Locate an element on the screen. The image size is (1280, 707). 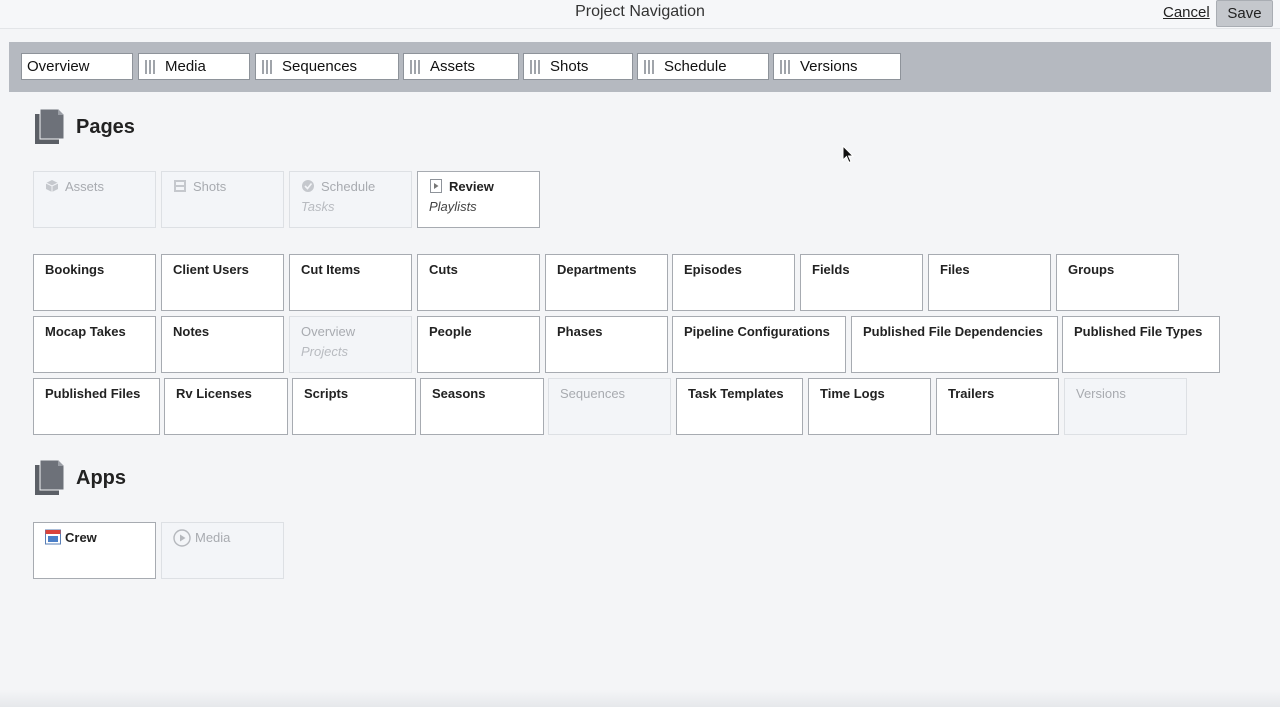
page-card-name: Notes is located at coordinates (191, 331).